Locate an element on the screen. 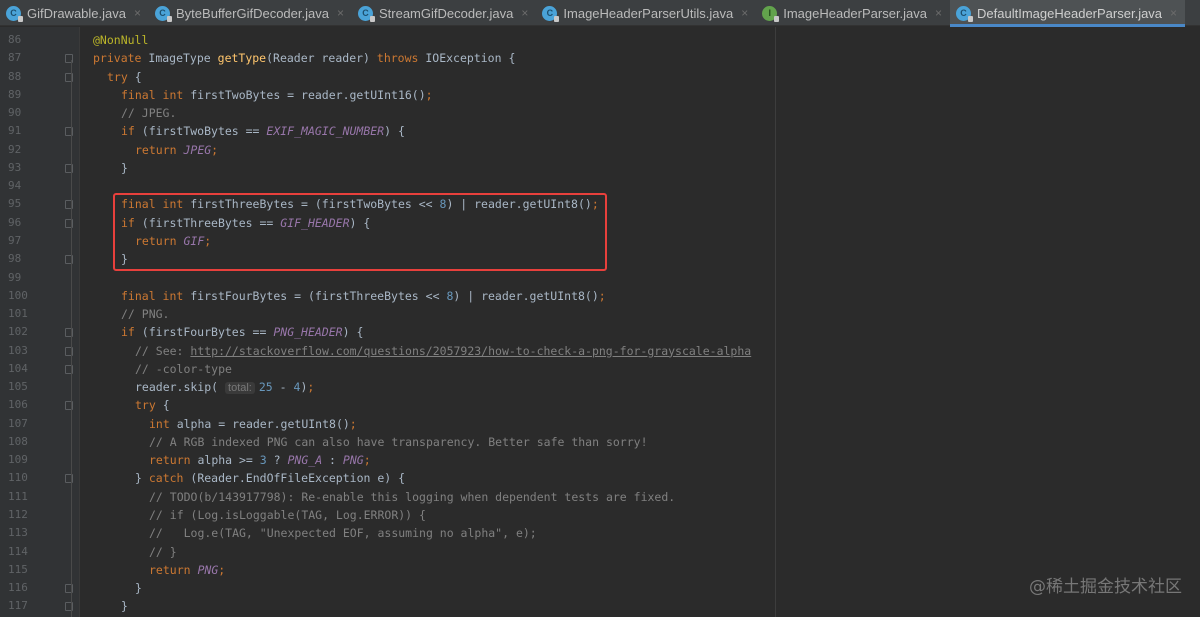  line-number: 96 is located at coordinates (15, 222).